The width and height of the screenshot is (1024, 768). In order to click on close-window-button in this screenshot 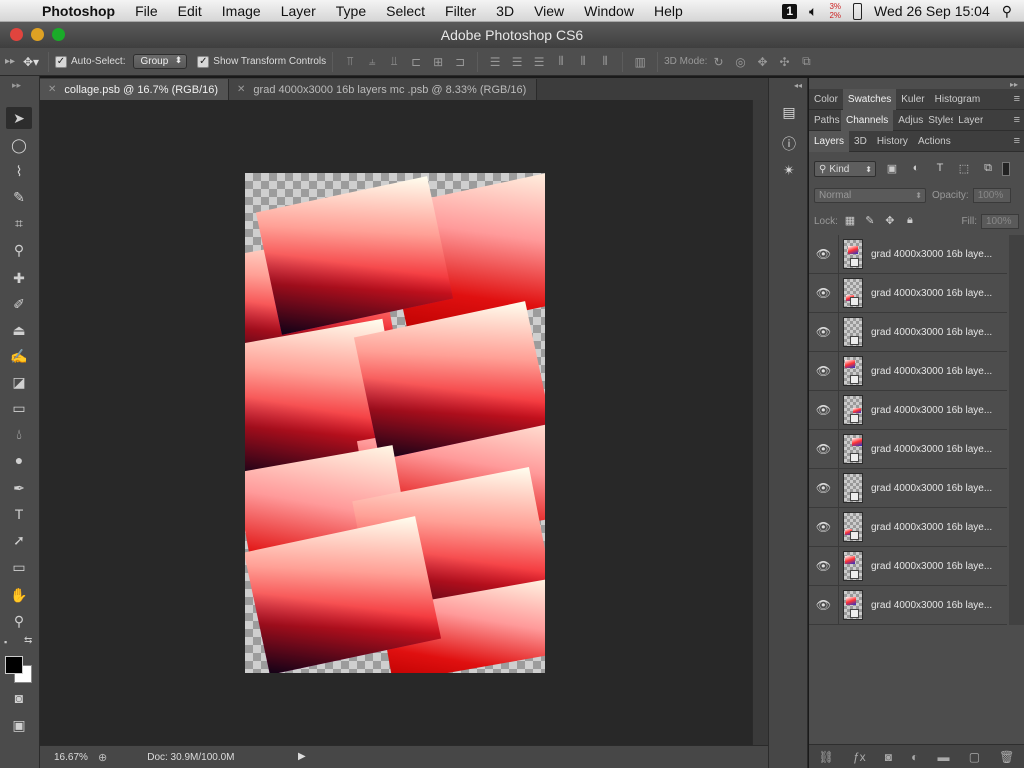, I will do `click(16, 34)`.